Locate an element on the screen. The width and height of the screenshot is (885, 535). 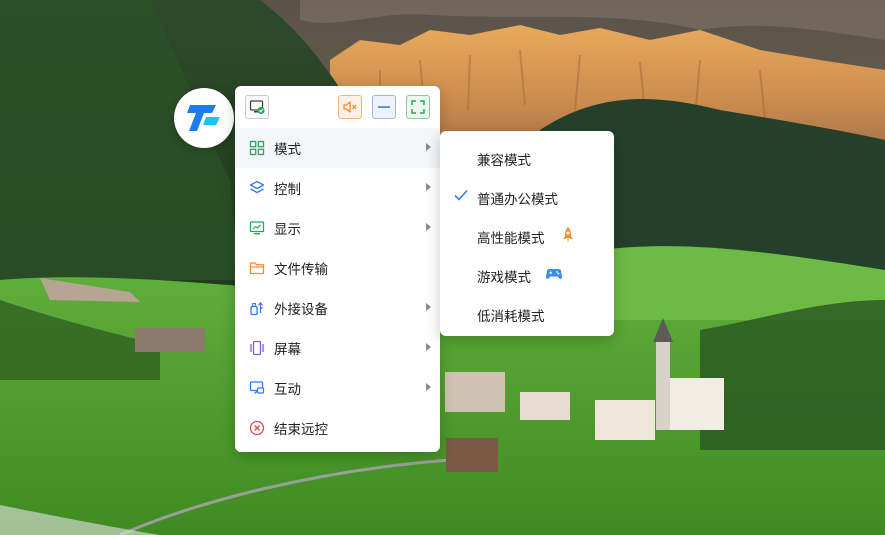
close-circle-icon is located at coordinates (257, 428).